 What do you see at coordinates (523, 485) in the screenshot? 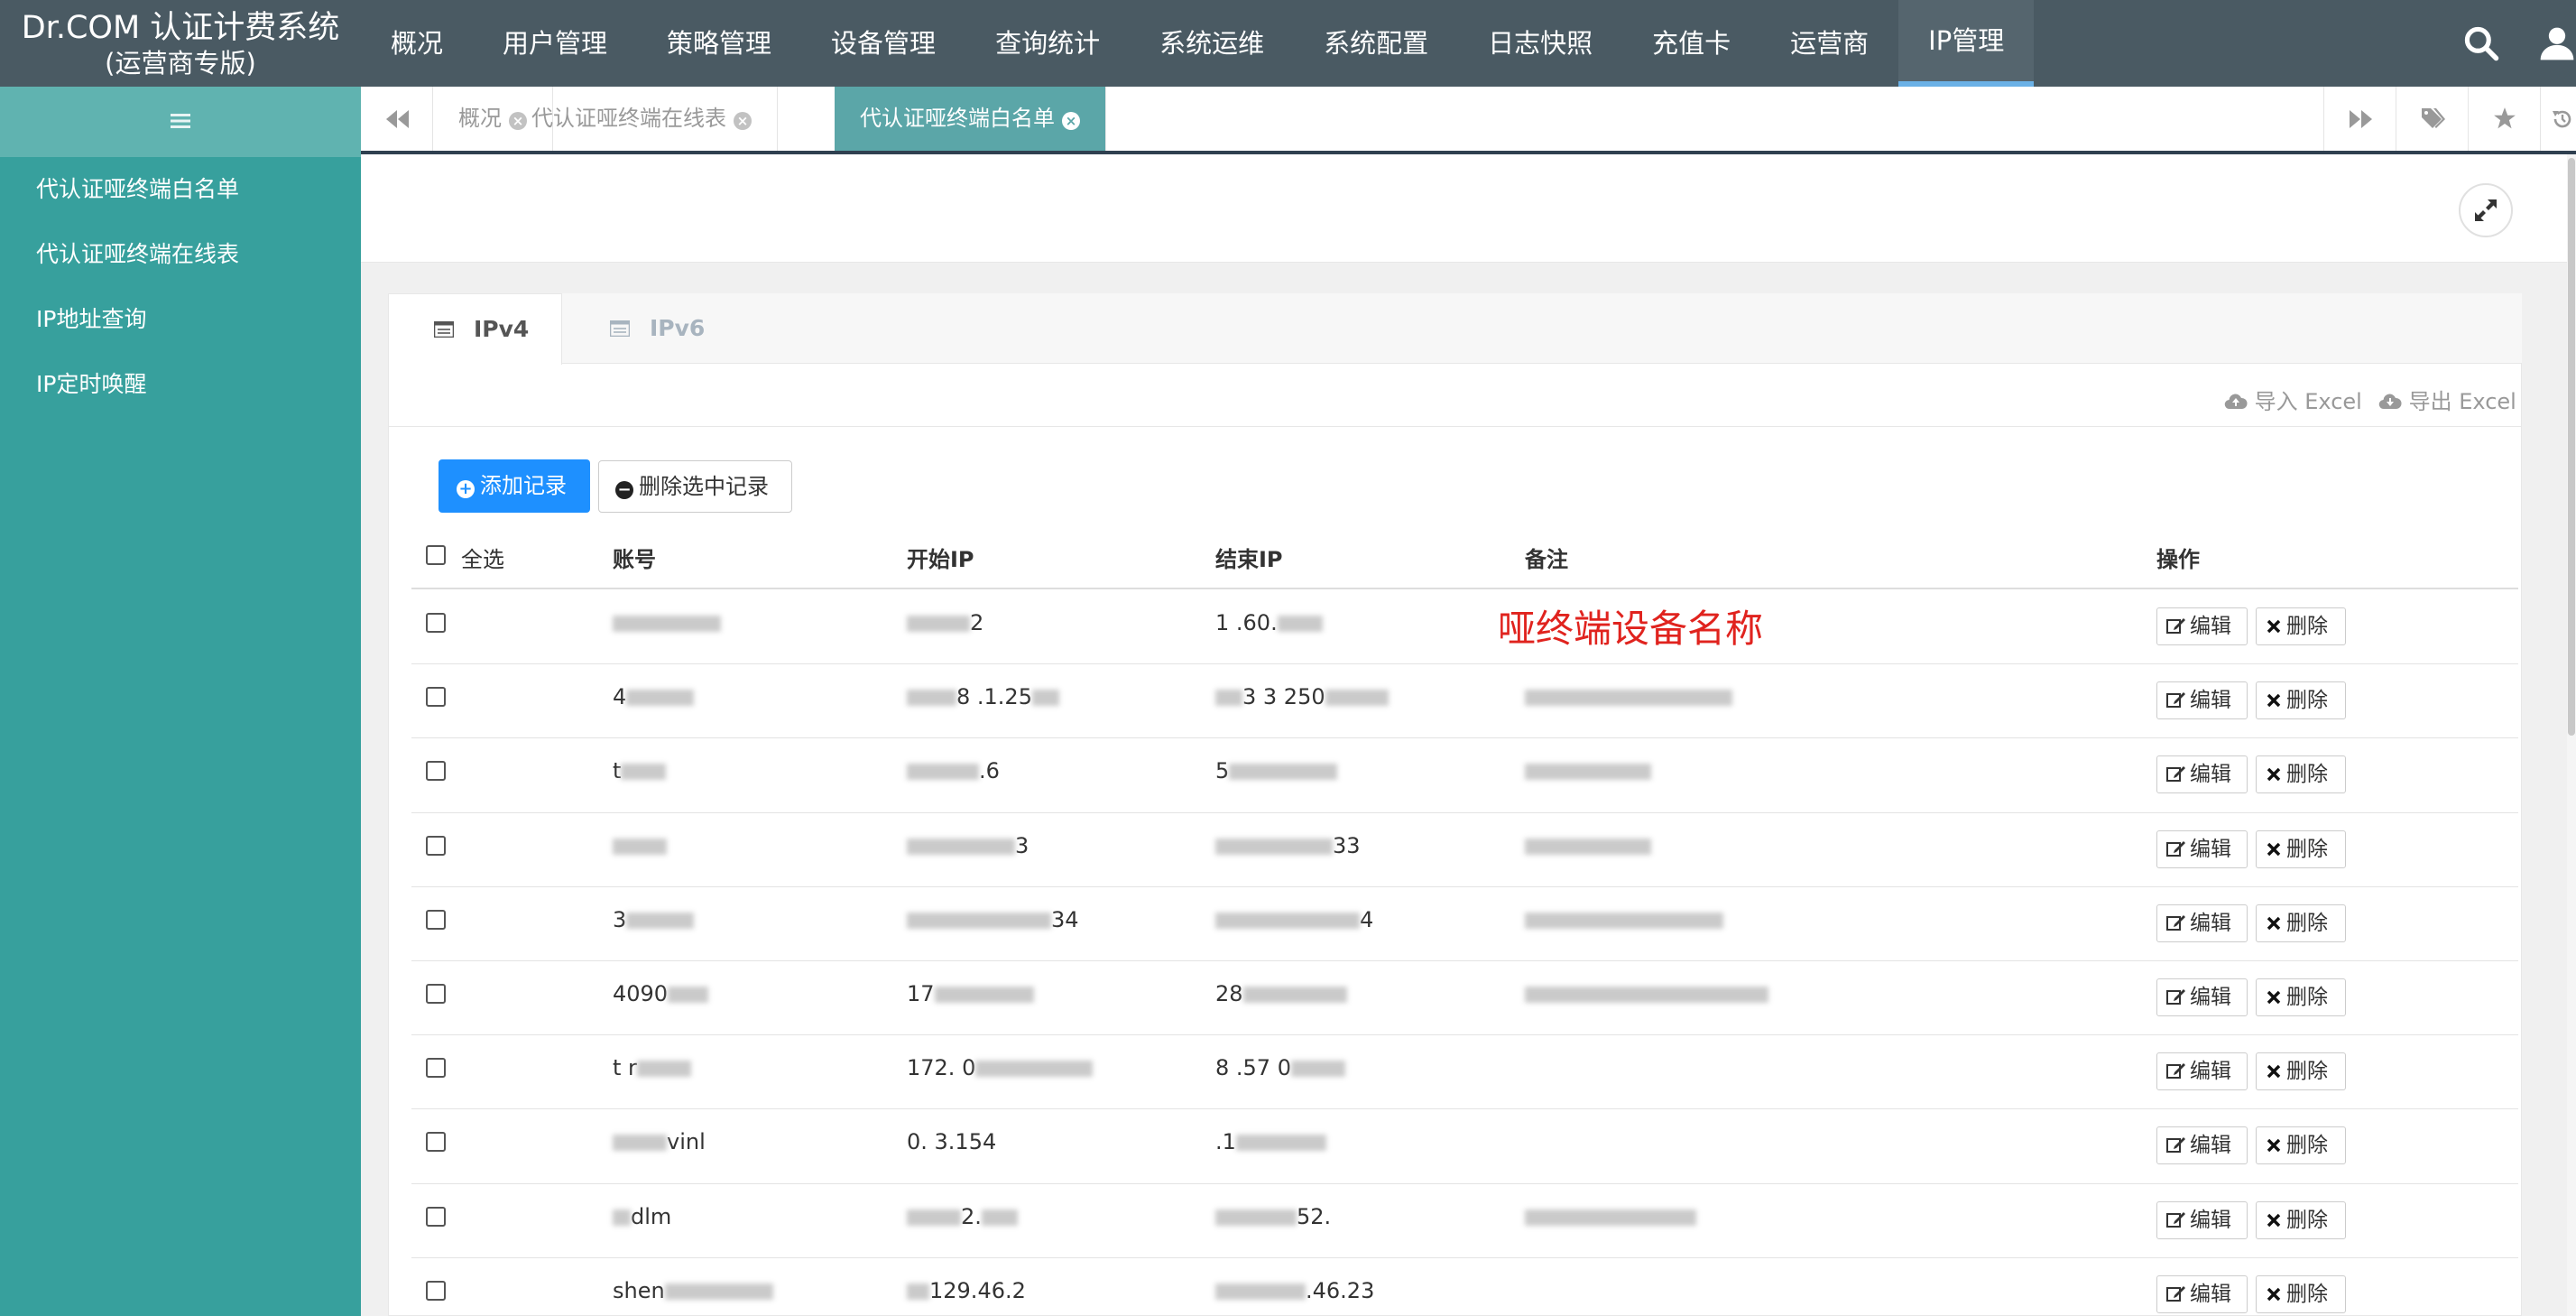
I see `add-record-label: 添加记录` at bounding box center [523, 485].